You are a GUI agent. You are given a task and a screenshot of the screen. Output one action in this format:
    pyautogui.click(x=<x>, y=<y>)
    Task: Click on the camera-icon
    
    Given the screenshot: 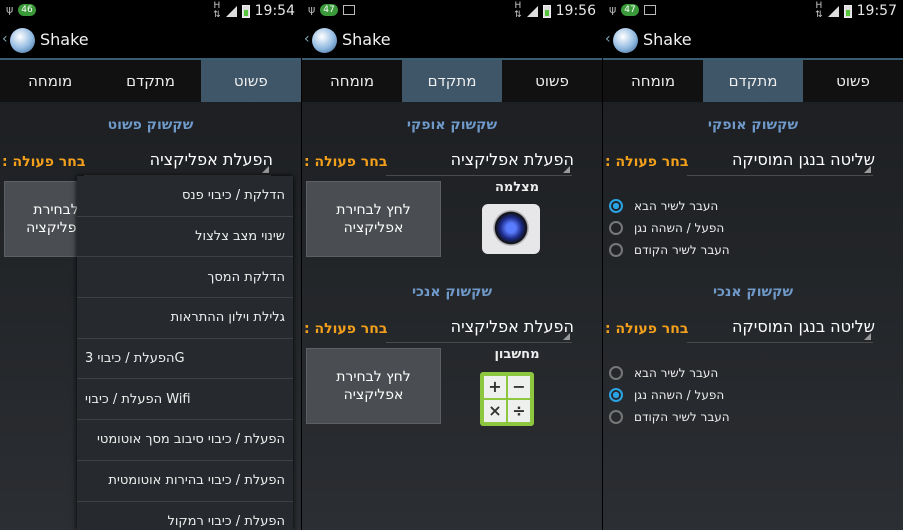 What is the action you would take?
    pyautogui.click(x=511, y=229)
    